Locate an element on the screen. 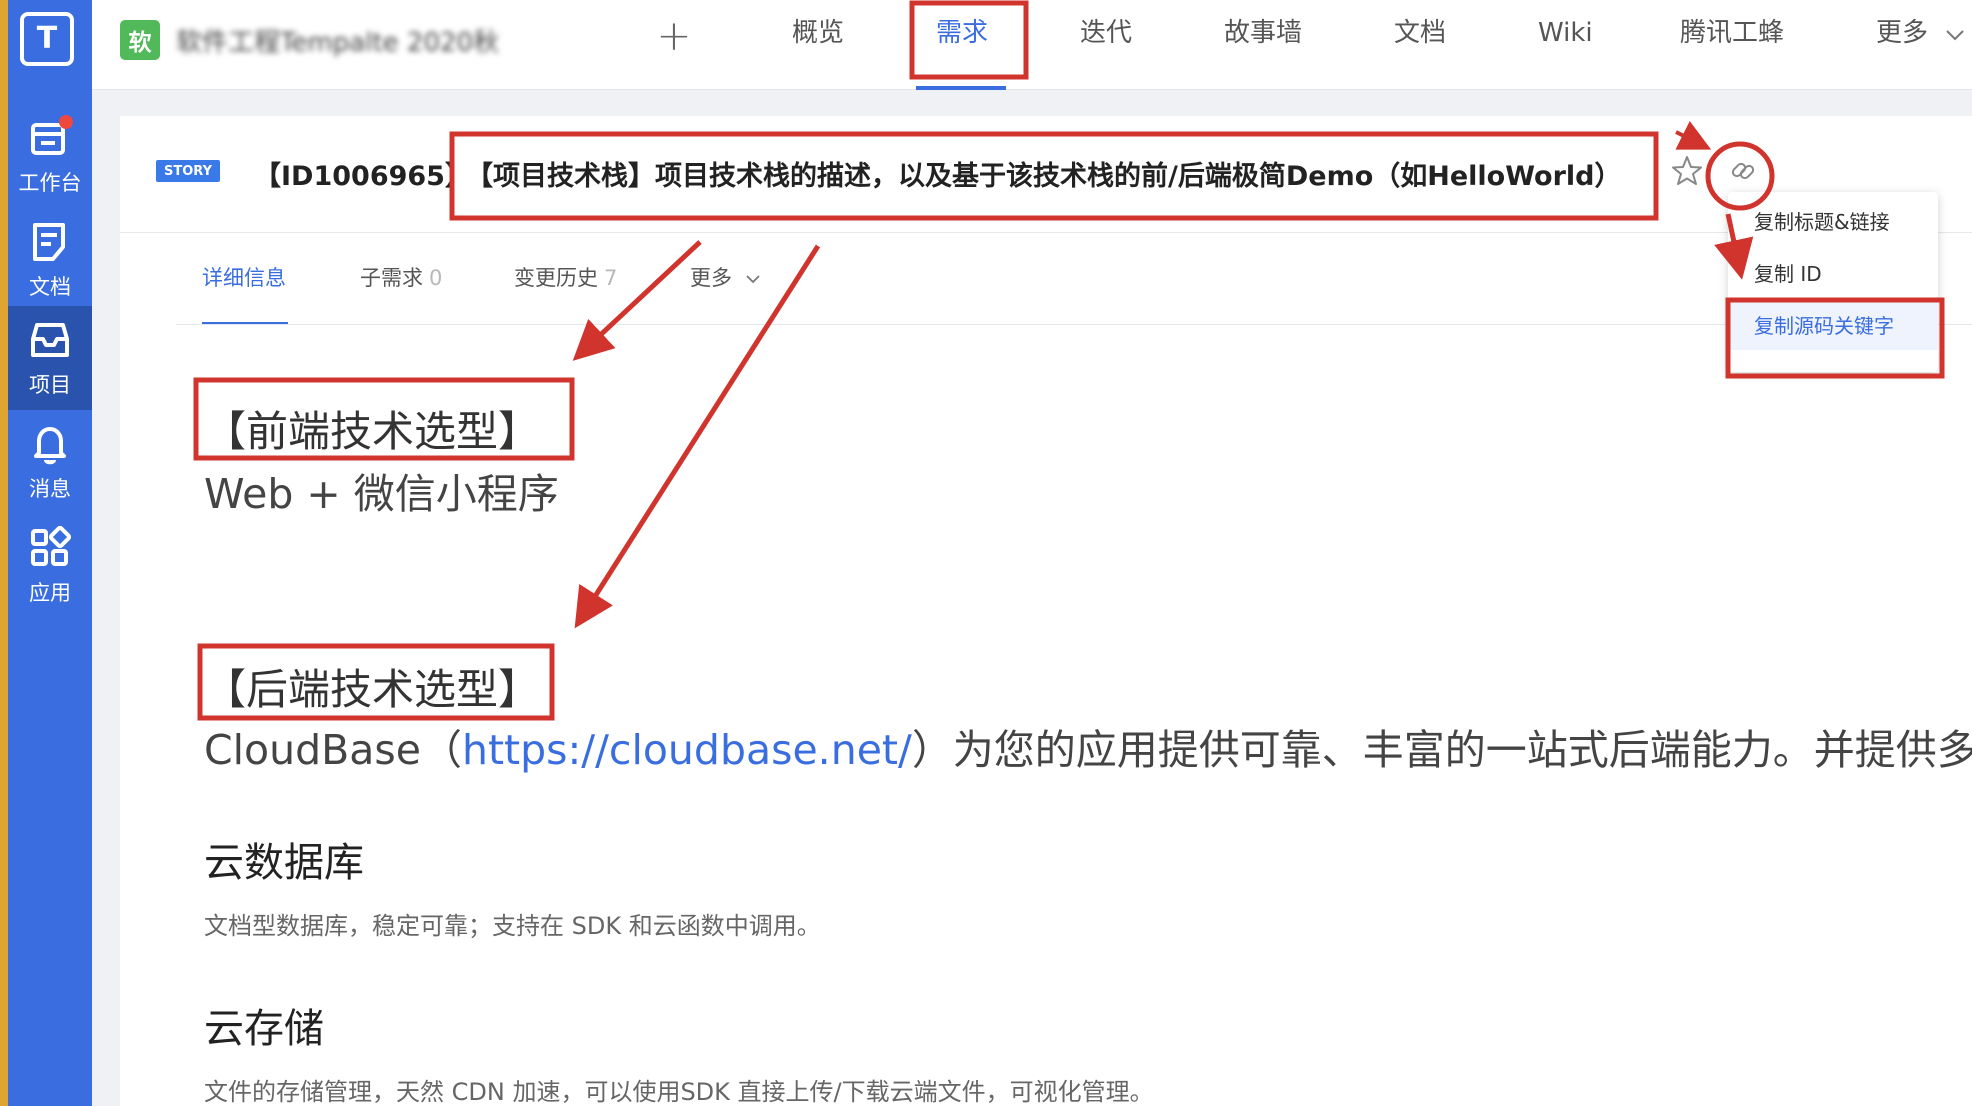  tab-story-wall: 故事墙 is located at coordinates (1263, 33).